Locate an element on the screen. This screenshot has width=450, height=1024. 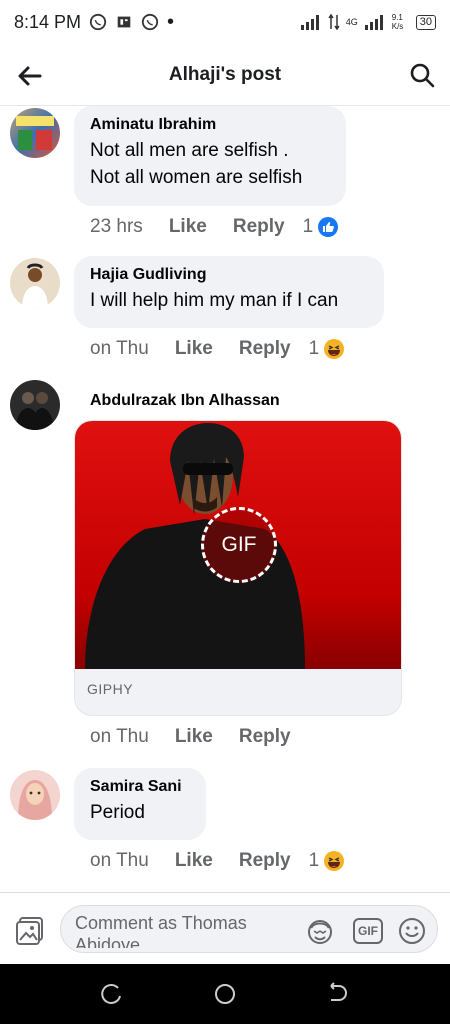
comment-actions: on Thu Like Reply is located at coordinates (203, 737).